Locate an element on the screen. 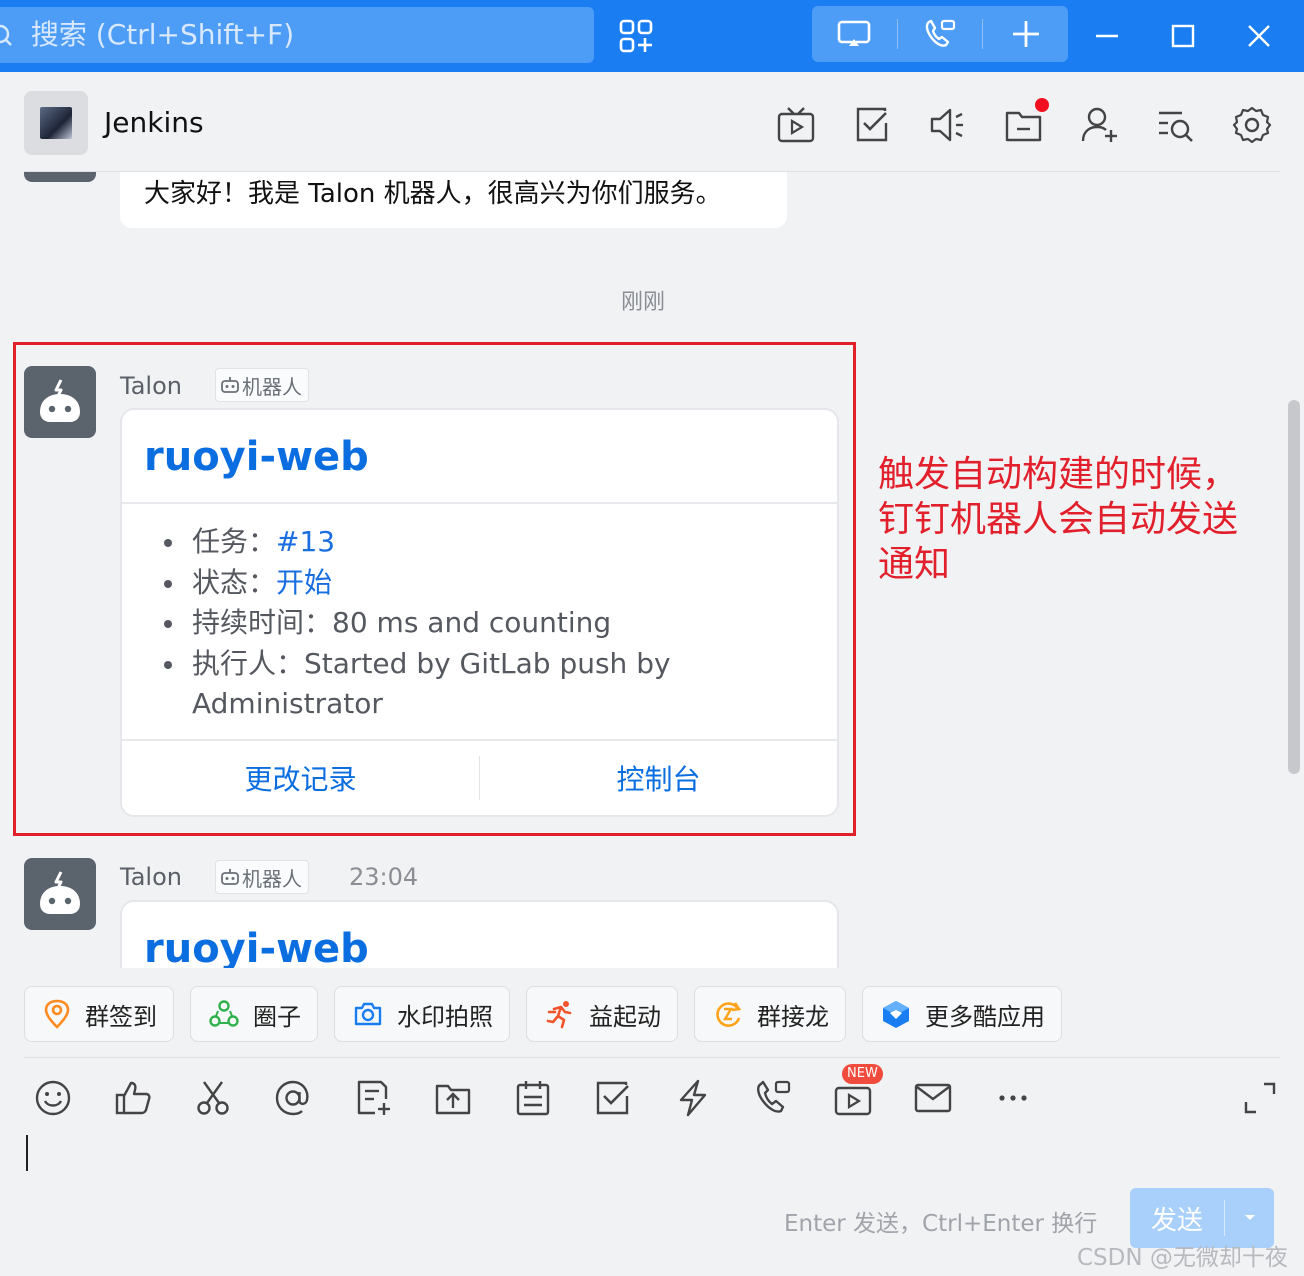 The height and width of the screenshot is (1276, 1304). quick-app-relay: 群接龙 is located at coordinates (770, 1014).